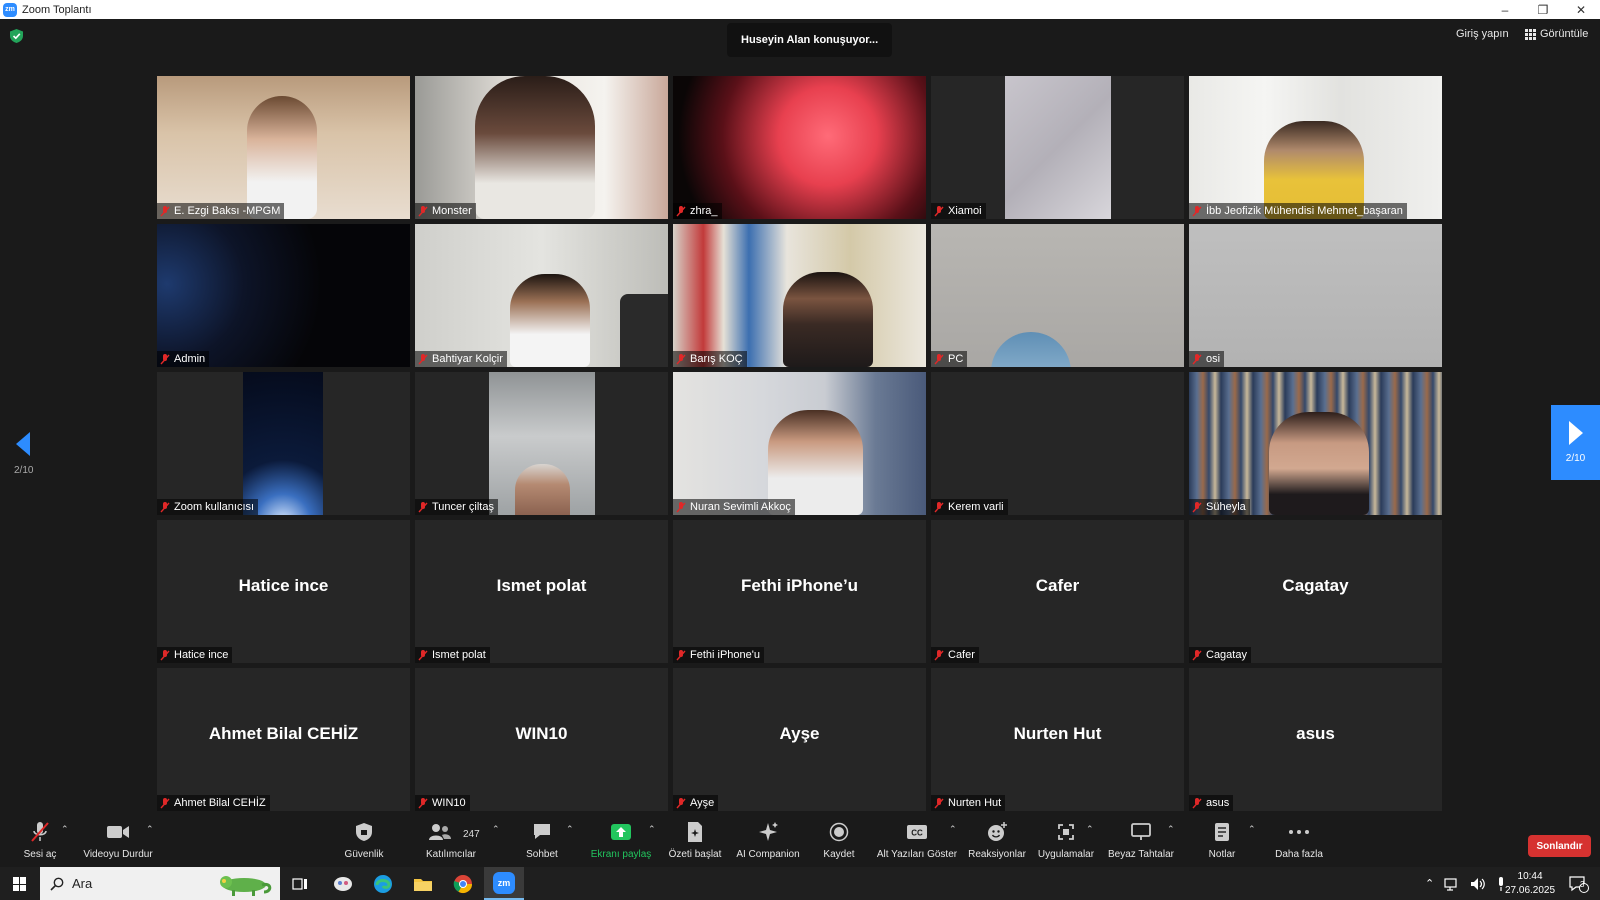 This screenshot has height=900, width=1600. What do you see at coordinates (1575, 458) in the screenshot?
I see `page-indicator-right: 2/10` at bounding box center [1575, 458].